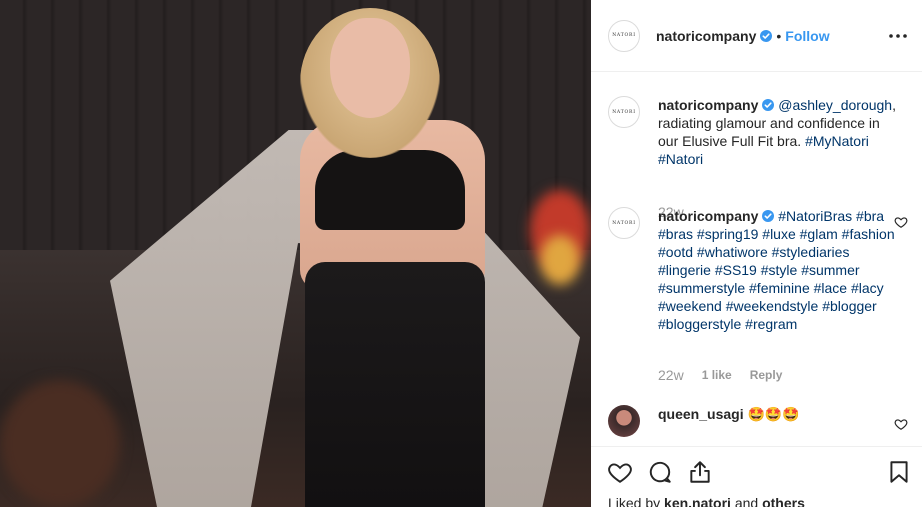 This screenshot has height=507, width=922. I want to click on photo-bra, so click(390, 190).